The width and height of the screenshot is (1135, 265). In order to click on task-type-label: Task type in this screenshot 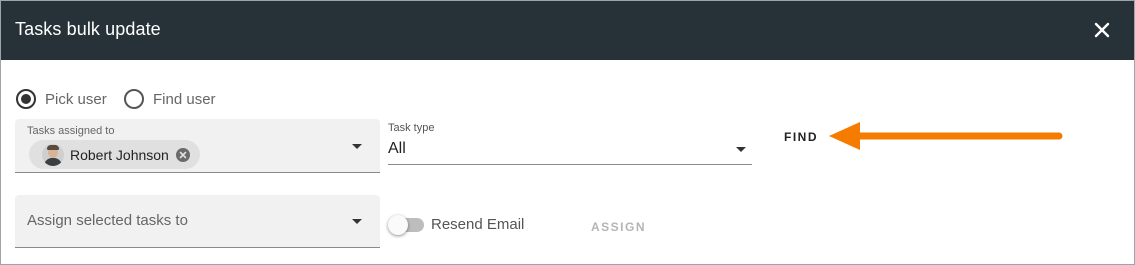, I will do `click(411, 128)`.